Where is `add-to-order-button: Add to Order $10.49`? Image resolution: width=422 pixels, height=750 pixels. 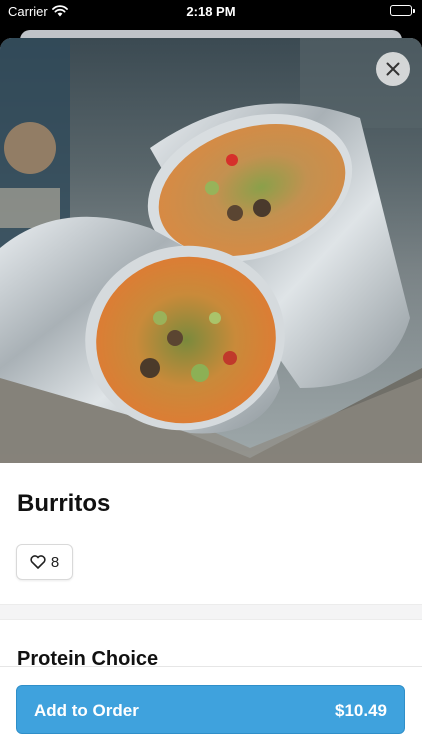
add-to-order-button: Add to Order $10.49 is located at coordinates (210, 709).